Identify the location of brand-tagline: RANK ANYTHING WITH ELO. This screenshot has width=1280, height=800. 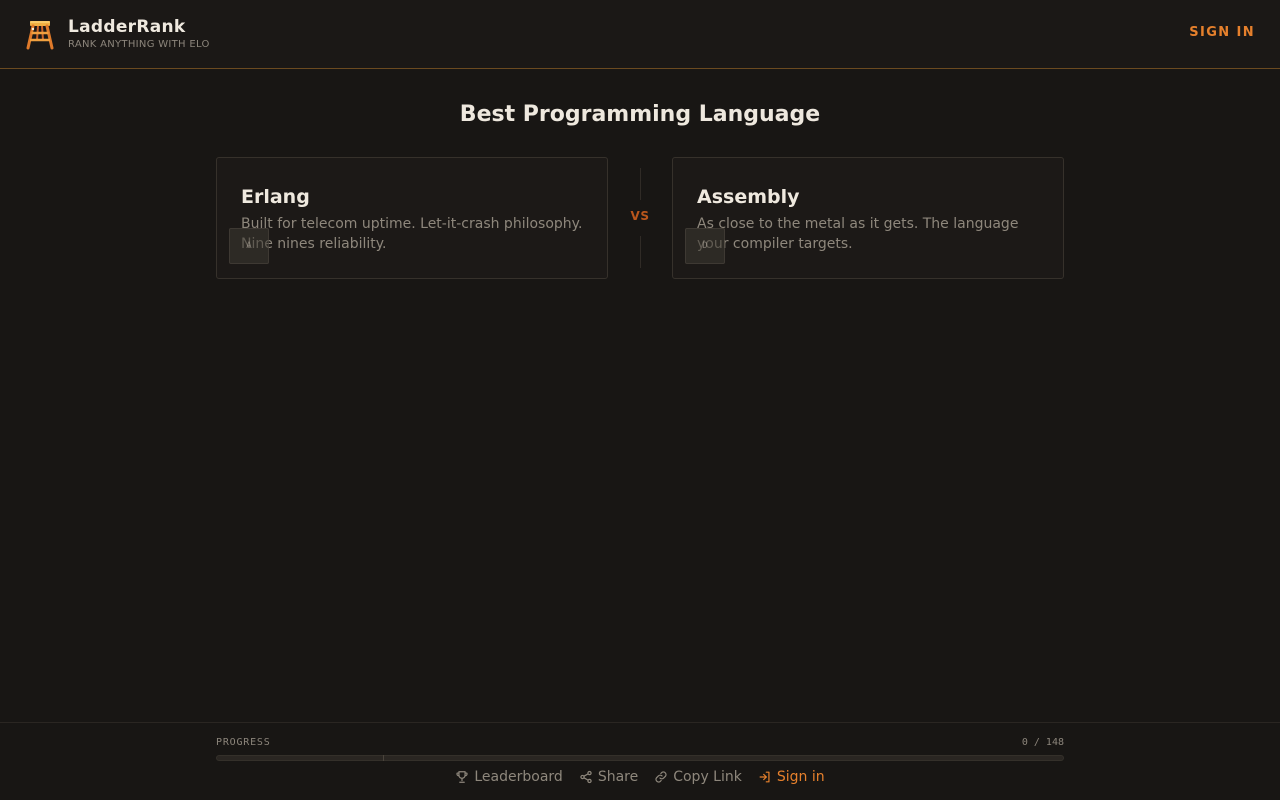
(139, 44).